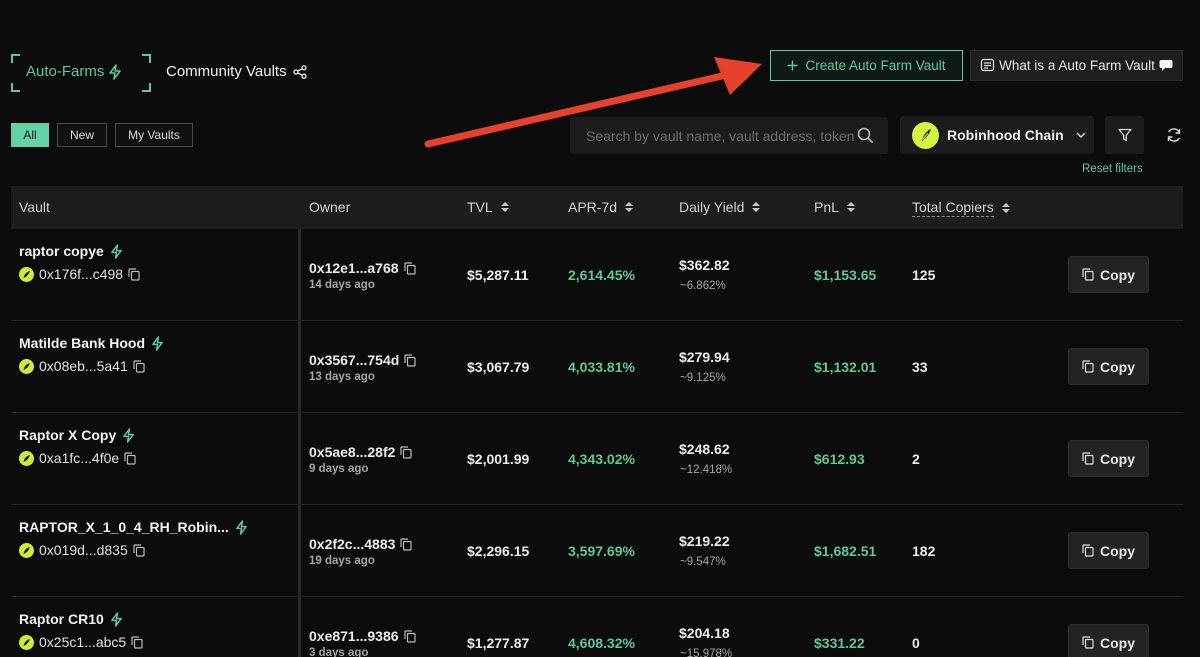 The height and width of the screenshot is (657, 1200). I want to click on vault-address: 0x176f...c498, so click(79, 274).